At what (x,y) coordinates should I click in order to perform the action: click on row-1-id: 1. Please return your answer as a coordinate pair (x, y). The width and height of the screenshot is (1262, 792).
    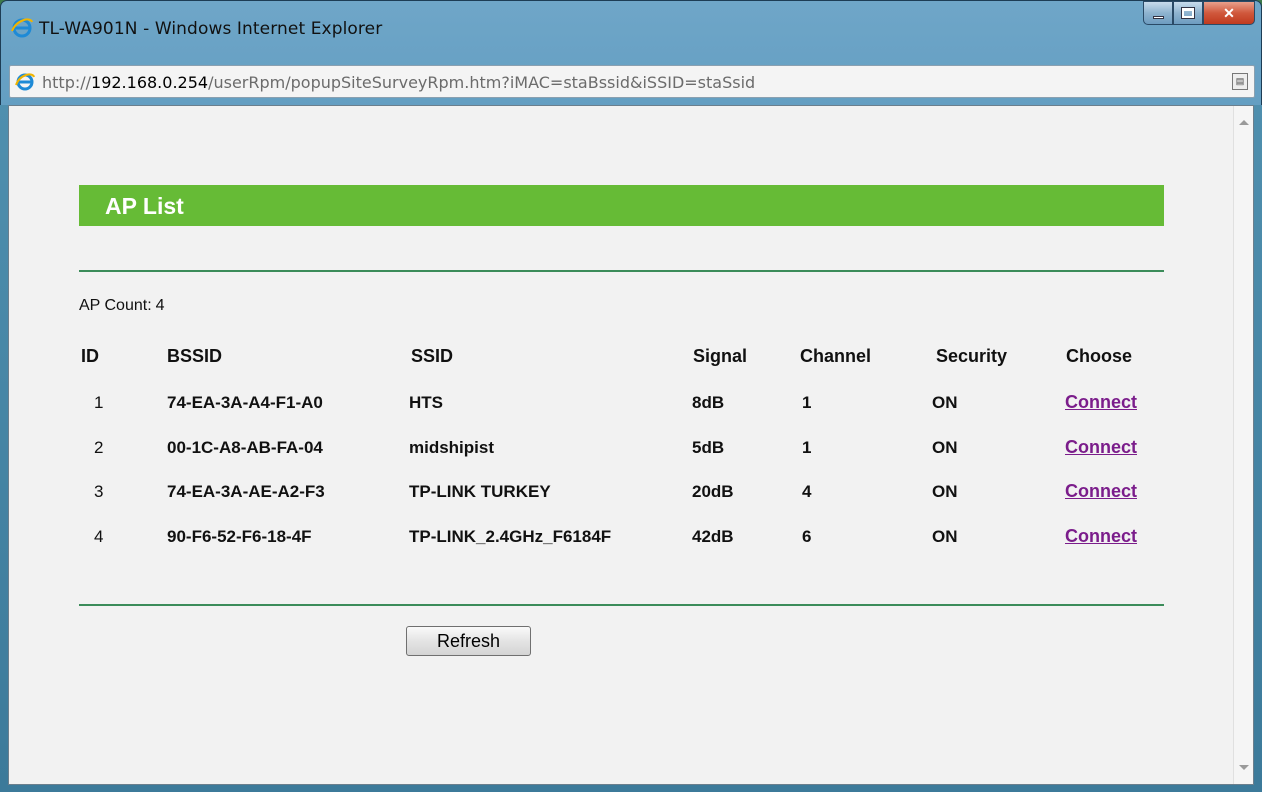
    Looking at the image, I should click on (99, 402).